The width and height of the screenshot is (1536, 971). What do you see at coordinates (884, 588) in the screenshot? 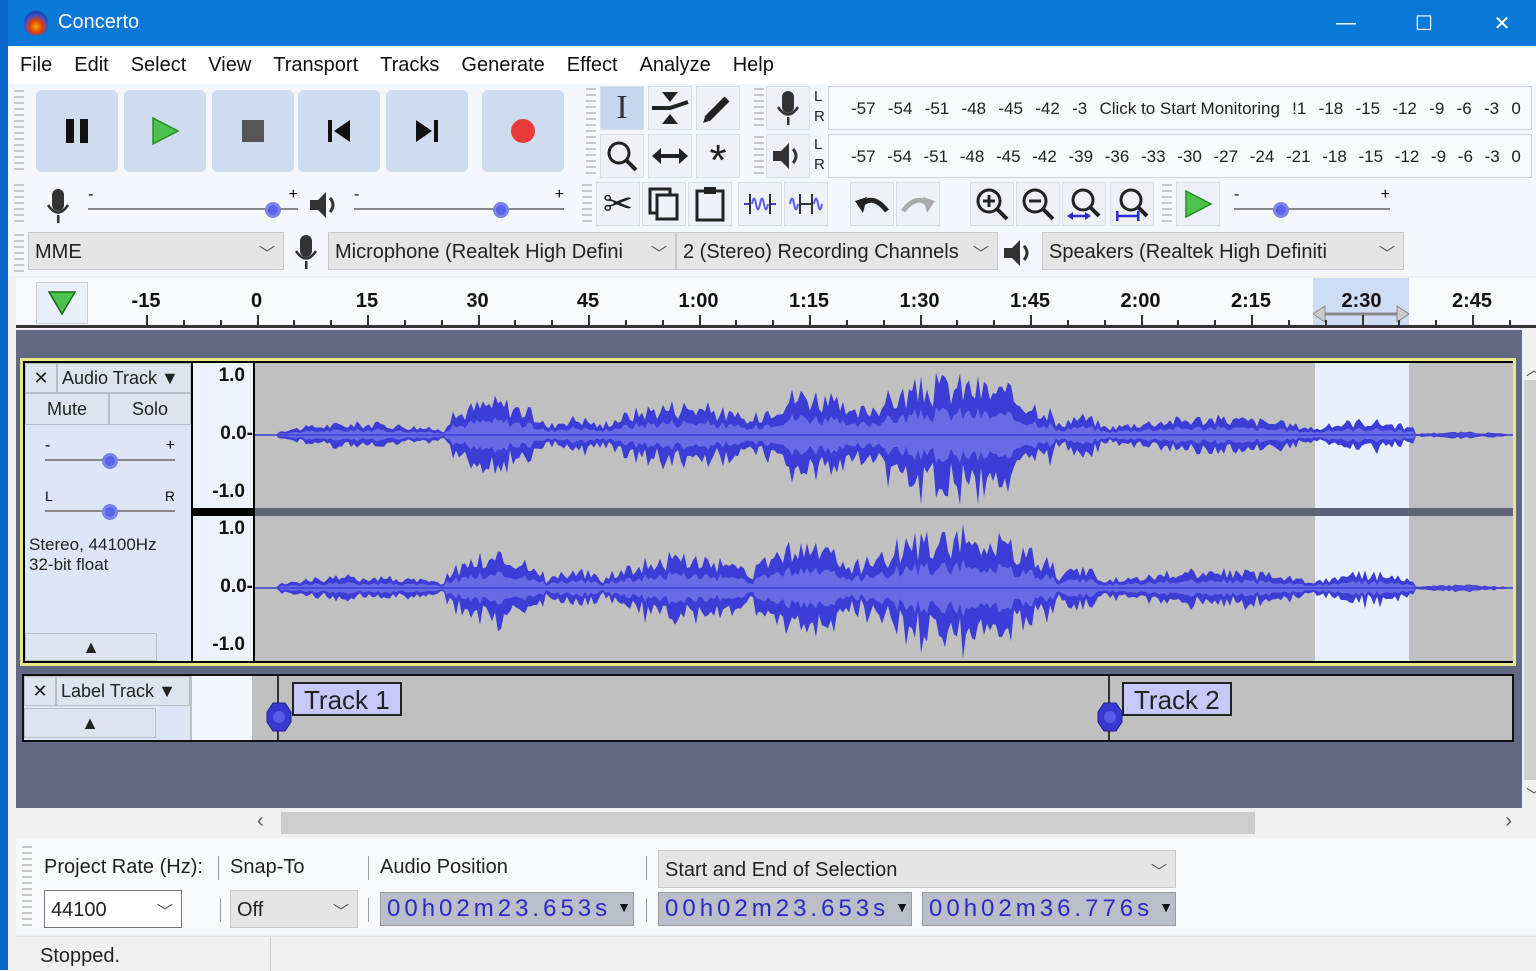
I see `waveform-right-channel` at bounding box center [884, 588].